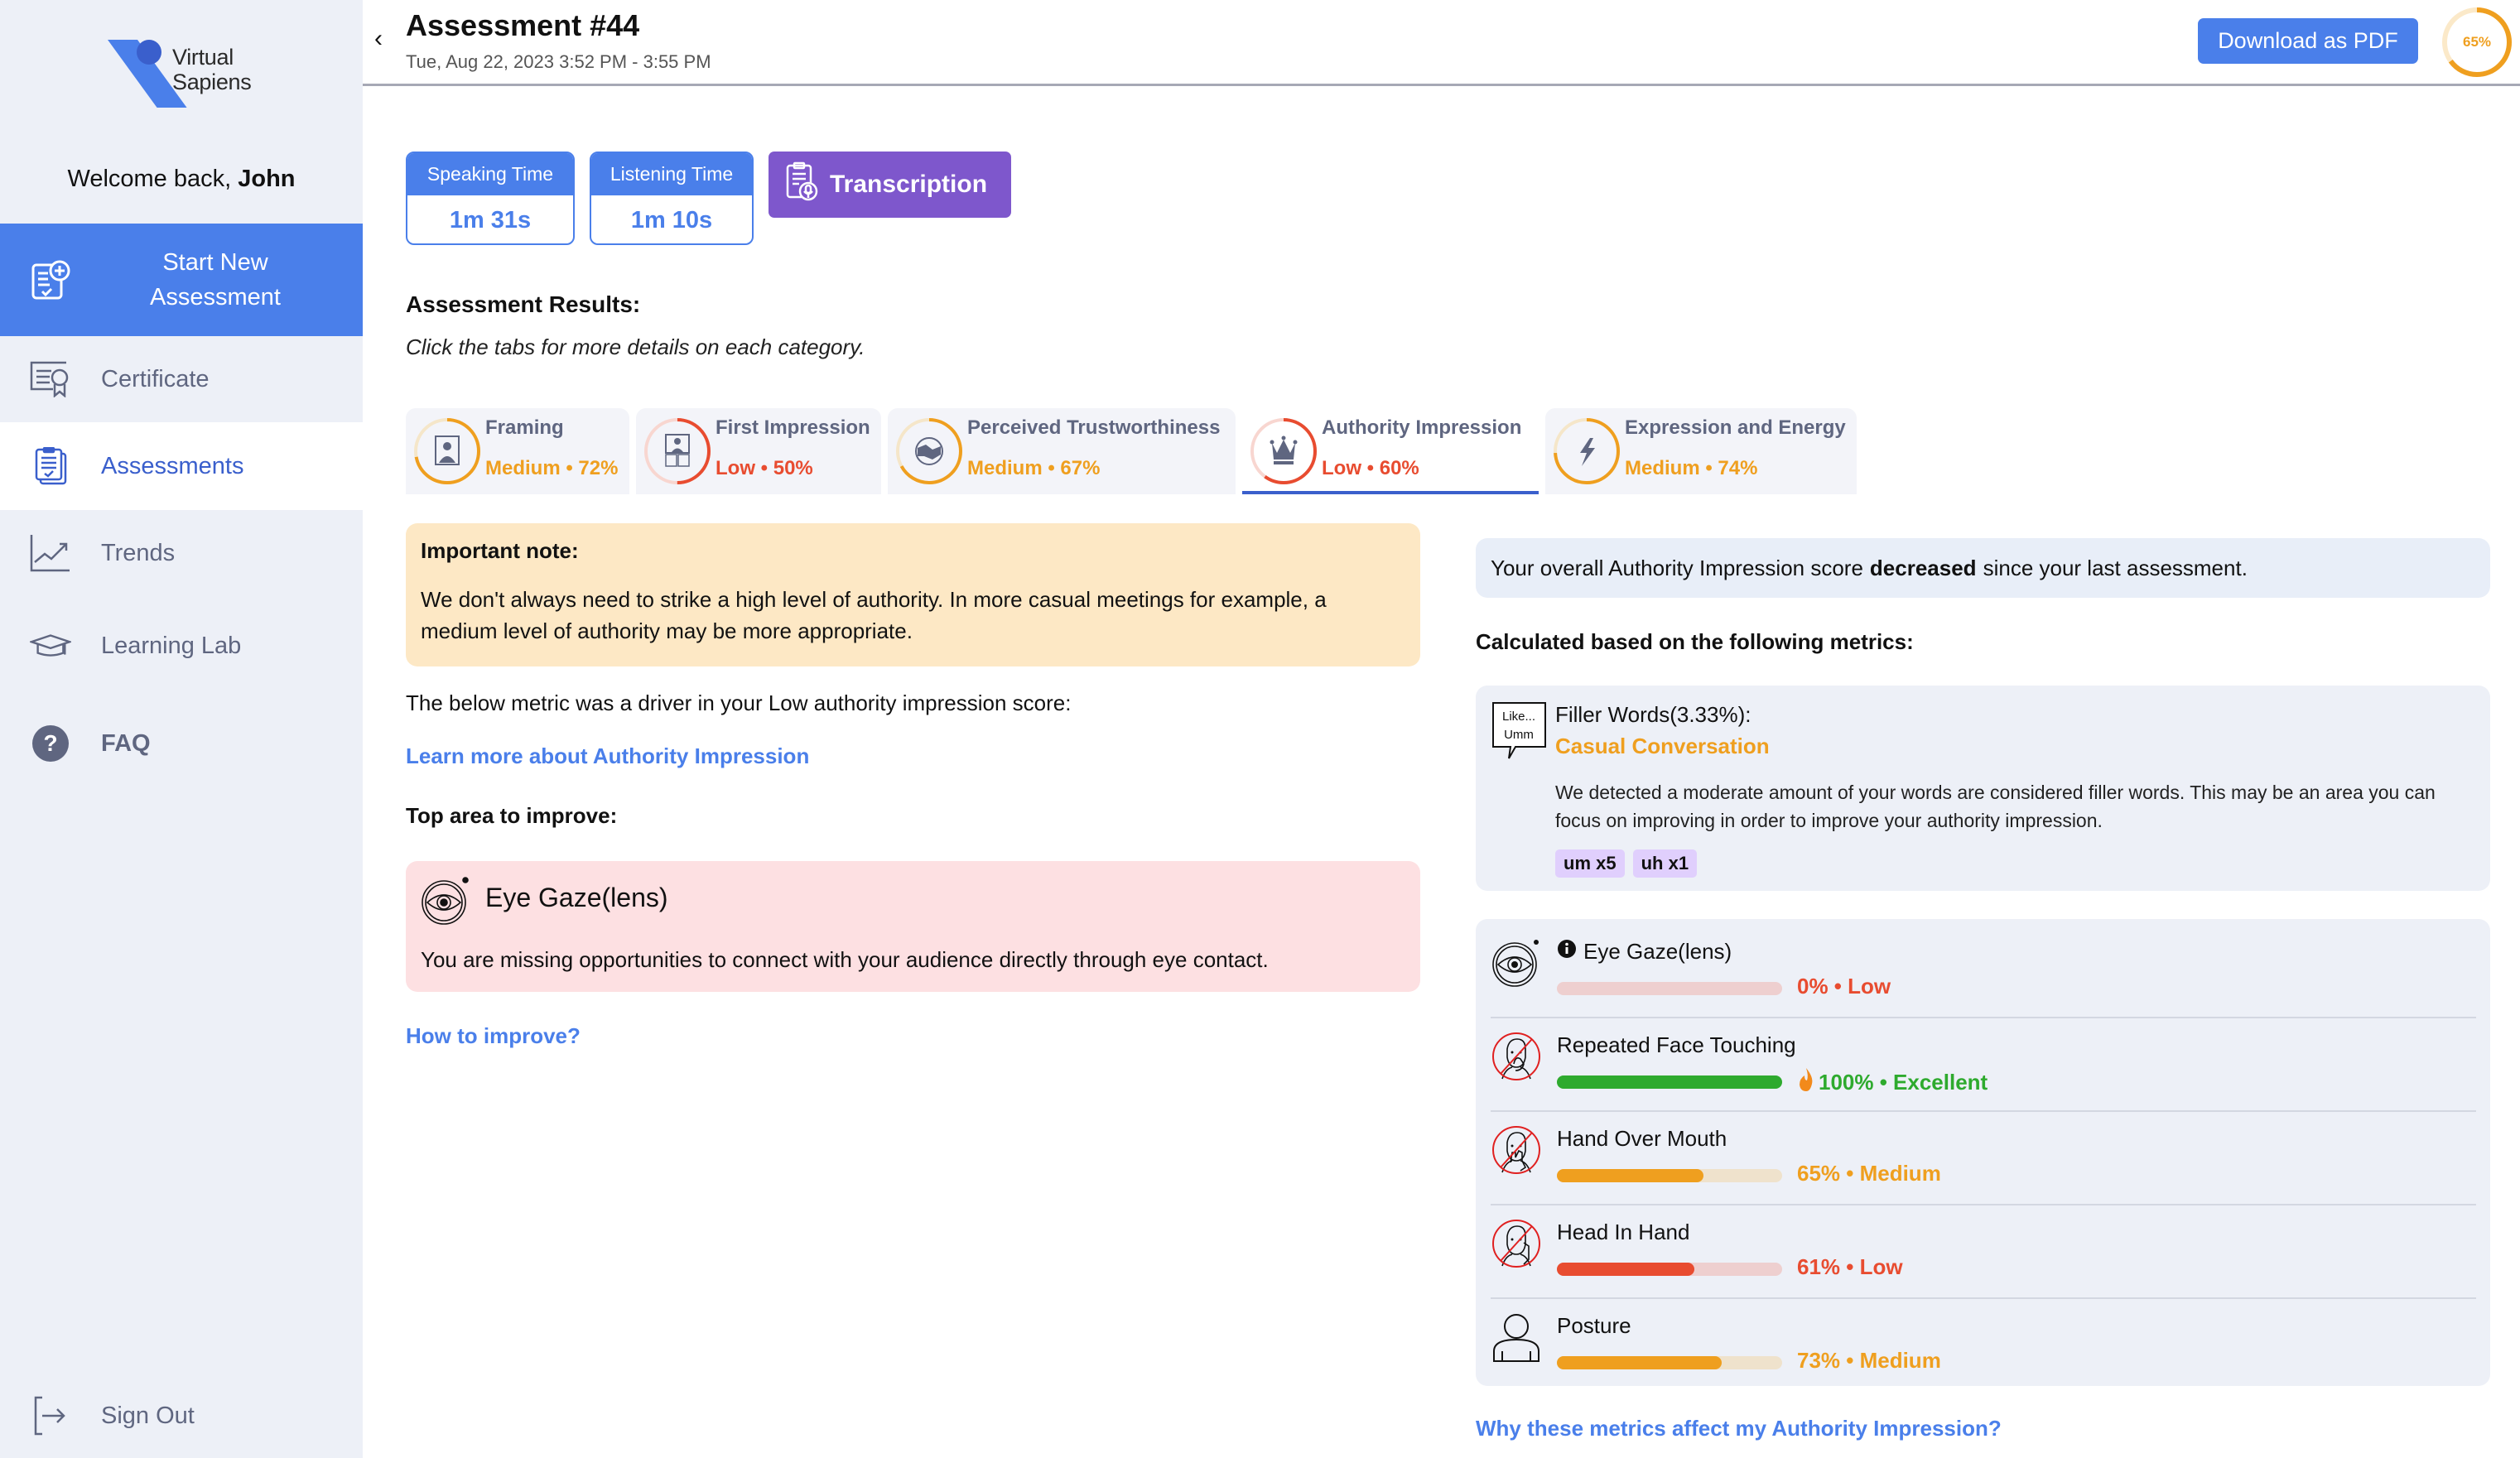 This screenshot has width=2520, height=1458. Describe the element at coordinates (181, 553) in the screenshot. I see `sidebar-item-trends: Trends` at that location.